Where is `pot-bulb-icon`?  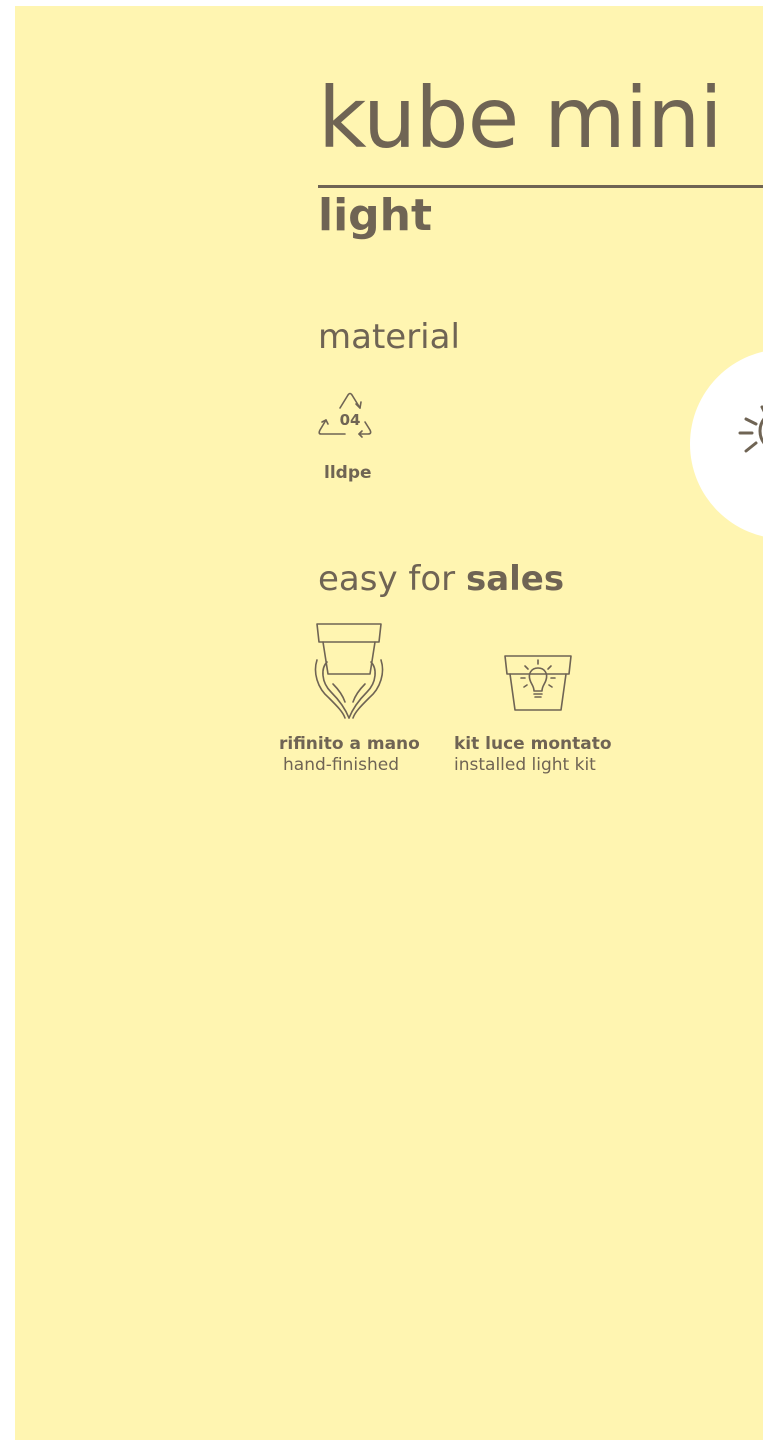
pot-bulb-icon is located at coordinates (538, 686).